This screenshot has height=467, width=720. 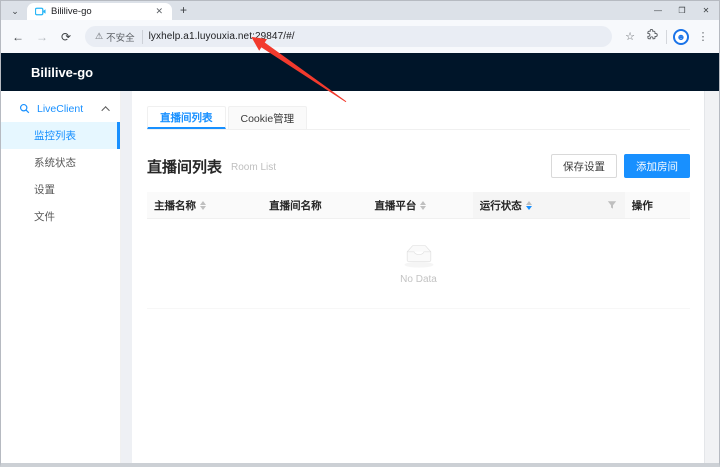 I want to click on column-header-room-name: 直播间名称, so click(x=314, y=205).